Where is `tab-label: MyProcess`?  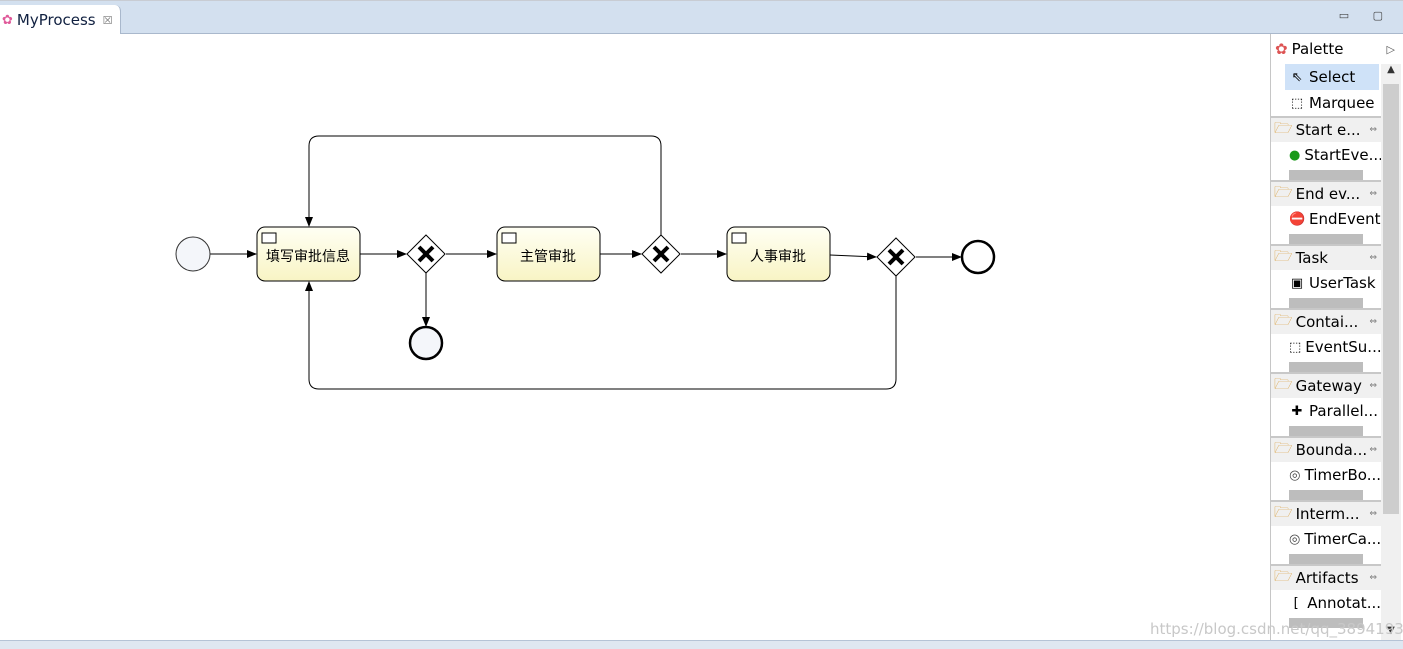
tab-label: MyProcess is located at coordinates (56, 20).